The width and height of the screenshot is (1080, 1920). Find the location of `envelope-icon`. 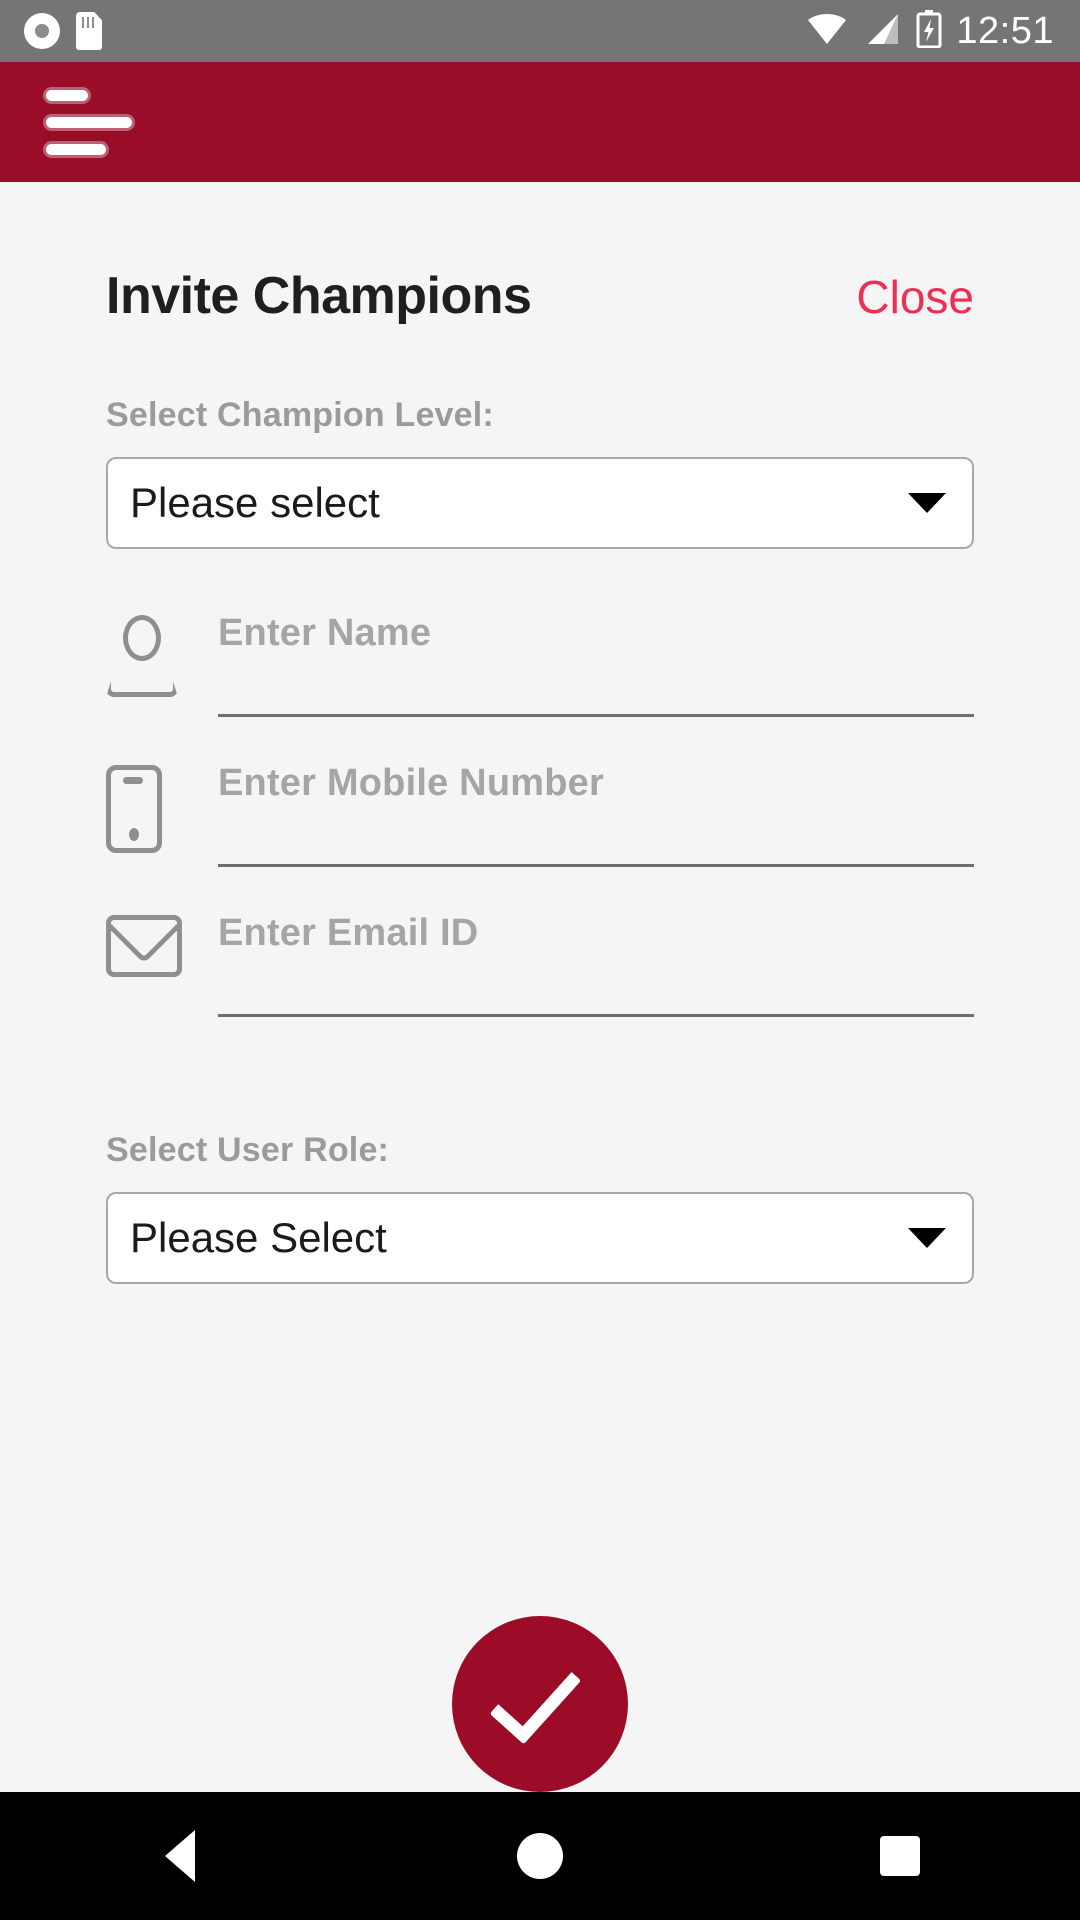

envelope-icon is located at coordinates (162, 942).